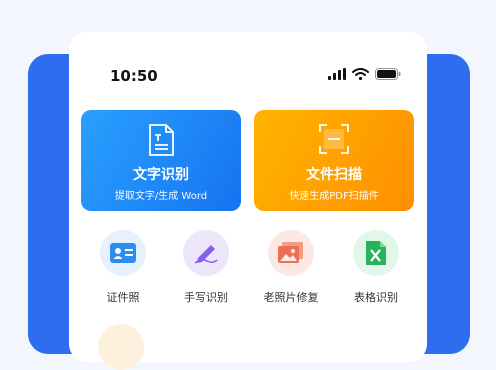 The width and height of the screenshot is (496, 370). I want to click on text-recognition-card: 文字识别 提取文字/生成 Word, so click(161, 160).